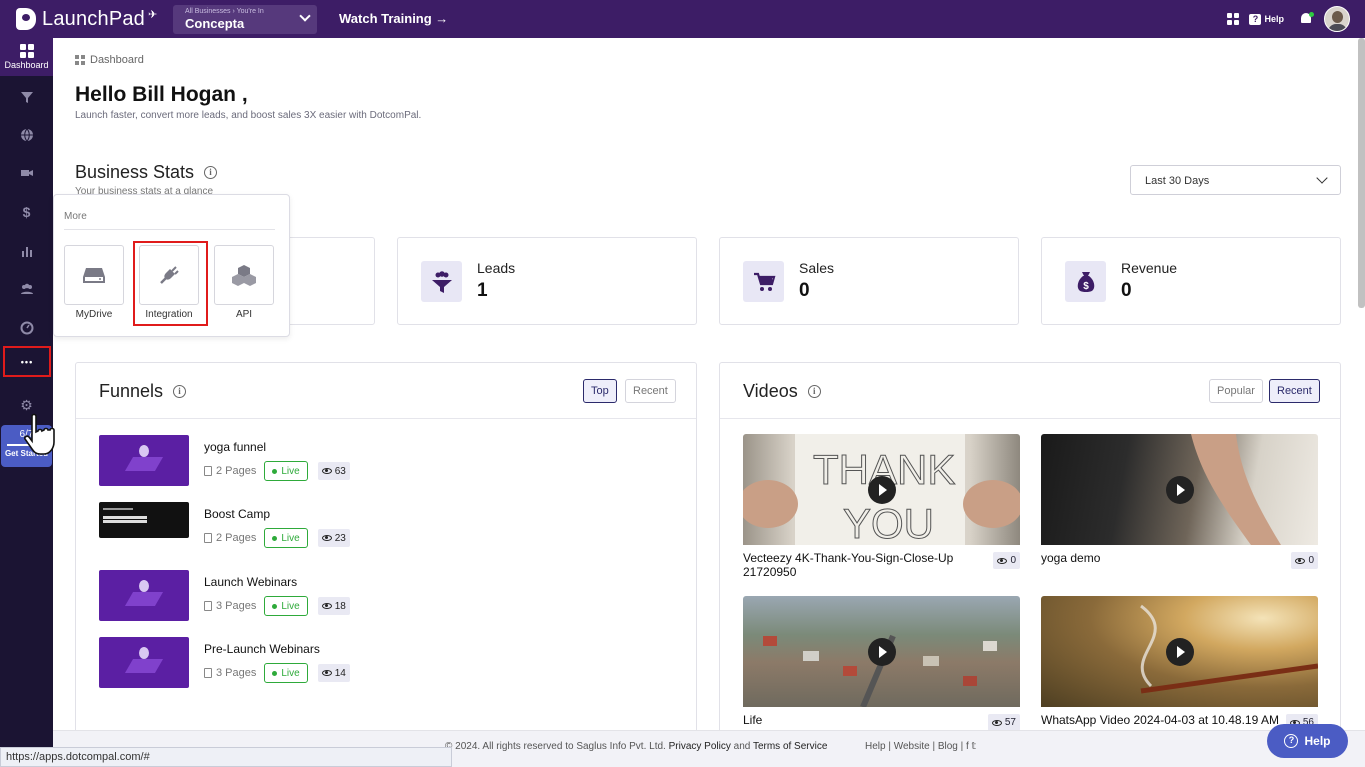  I want to click on notification-bell-icon, so click(1307, 19).